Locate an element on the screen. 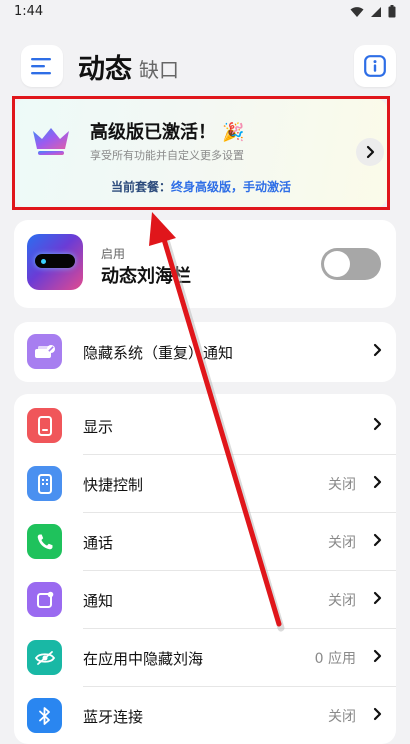 The width and height of the screenshot is (410, 744). battery-icon is located at coordinates (392, 11).